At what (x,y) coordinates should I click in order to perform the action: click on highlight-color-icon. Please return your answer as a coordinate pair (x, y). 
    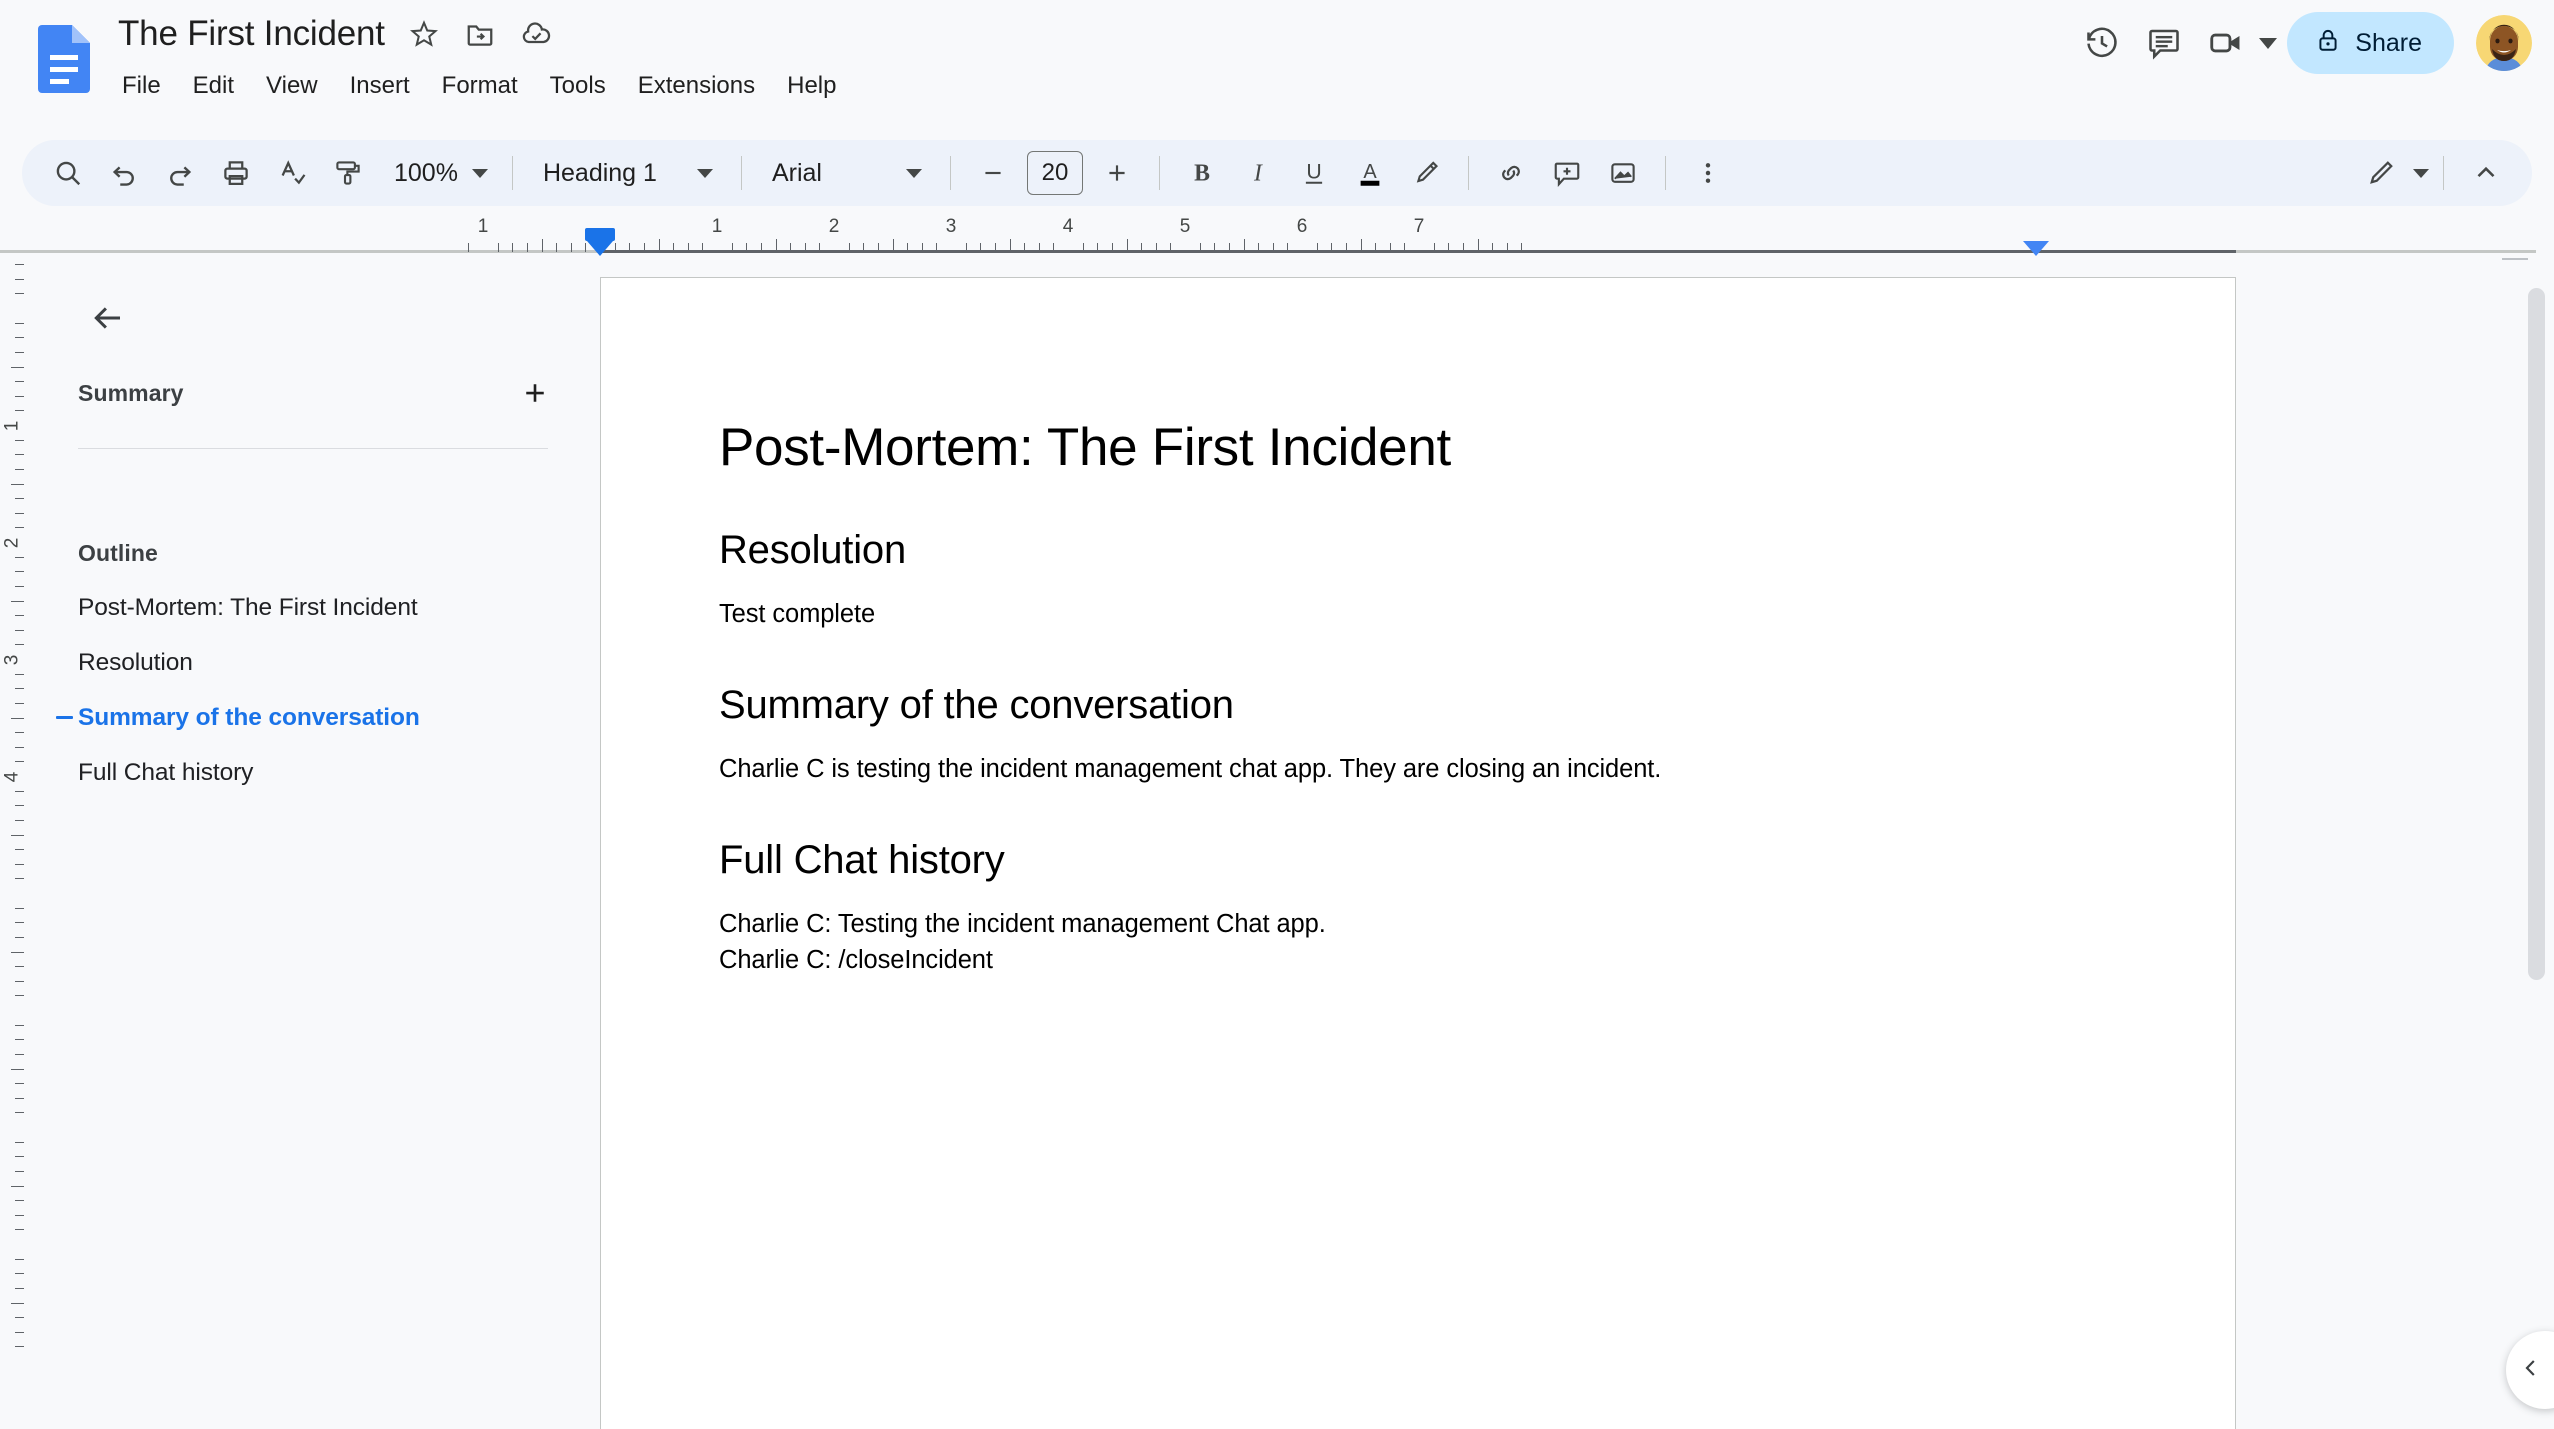
    Looking at the image, I should click on (1426, 173).